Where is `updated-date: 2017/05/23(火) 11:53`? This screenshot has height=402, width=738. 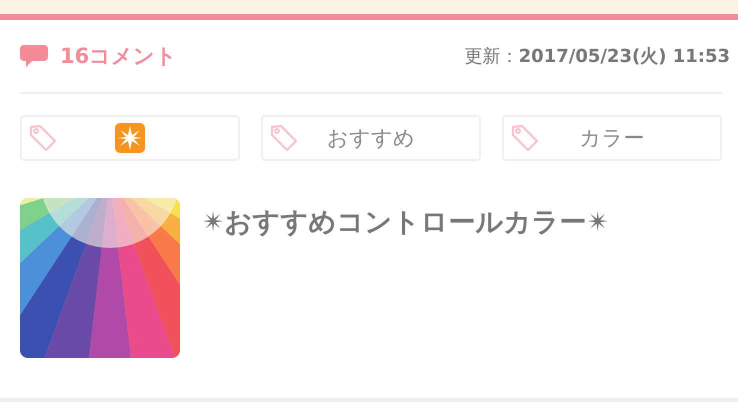
updated-date: 2017/05/23(火) 11:53 is located at coordinates (624, 56).